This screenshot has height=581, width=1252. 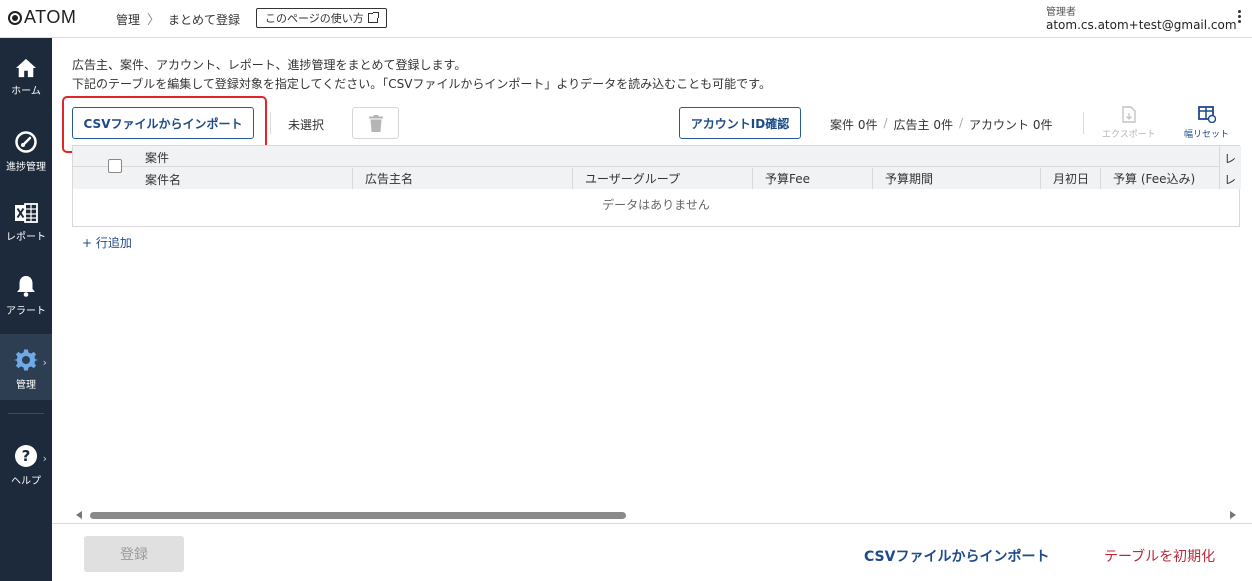 What do you see at coordinates (26, 481) in the screenshot?
I see `sidebar-item-label: ヘルプ` at bounding box center [26, 481].